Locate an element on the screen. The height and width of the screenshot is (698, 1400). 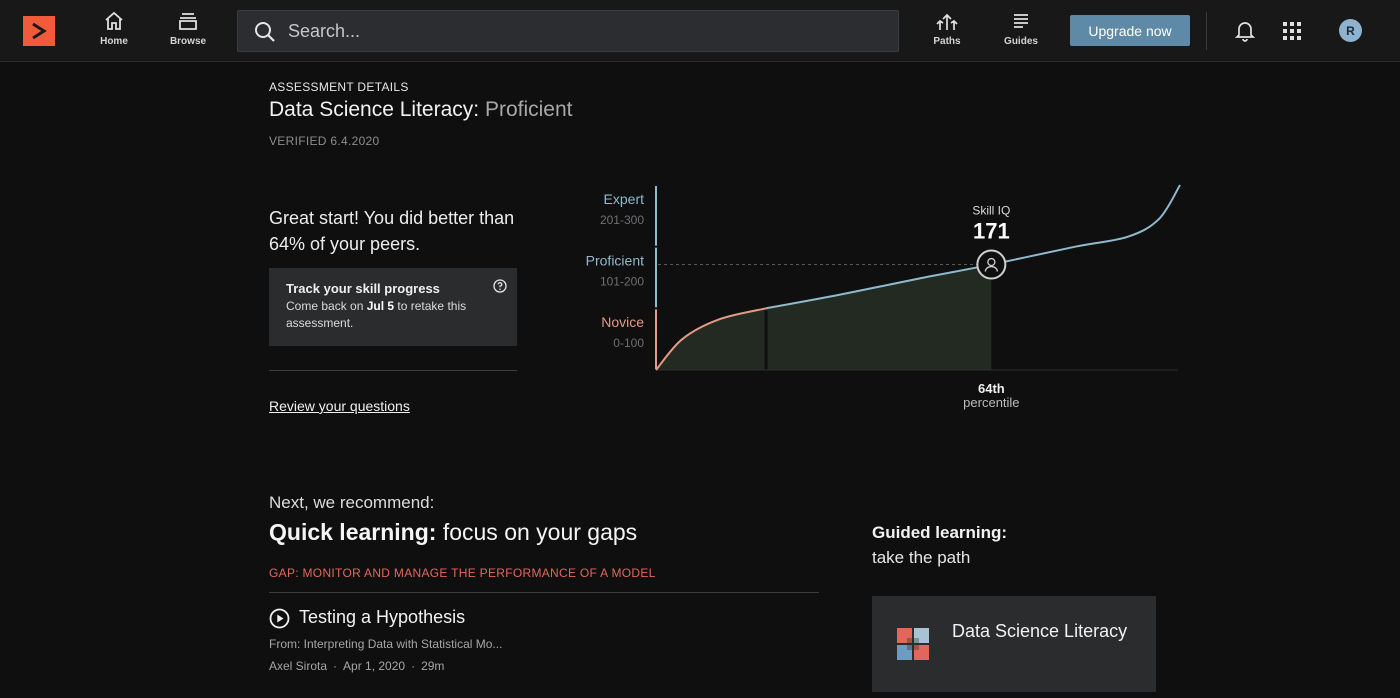
quick-learning-rest: focus on your gaps is located at coordinates (537, 532).